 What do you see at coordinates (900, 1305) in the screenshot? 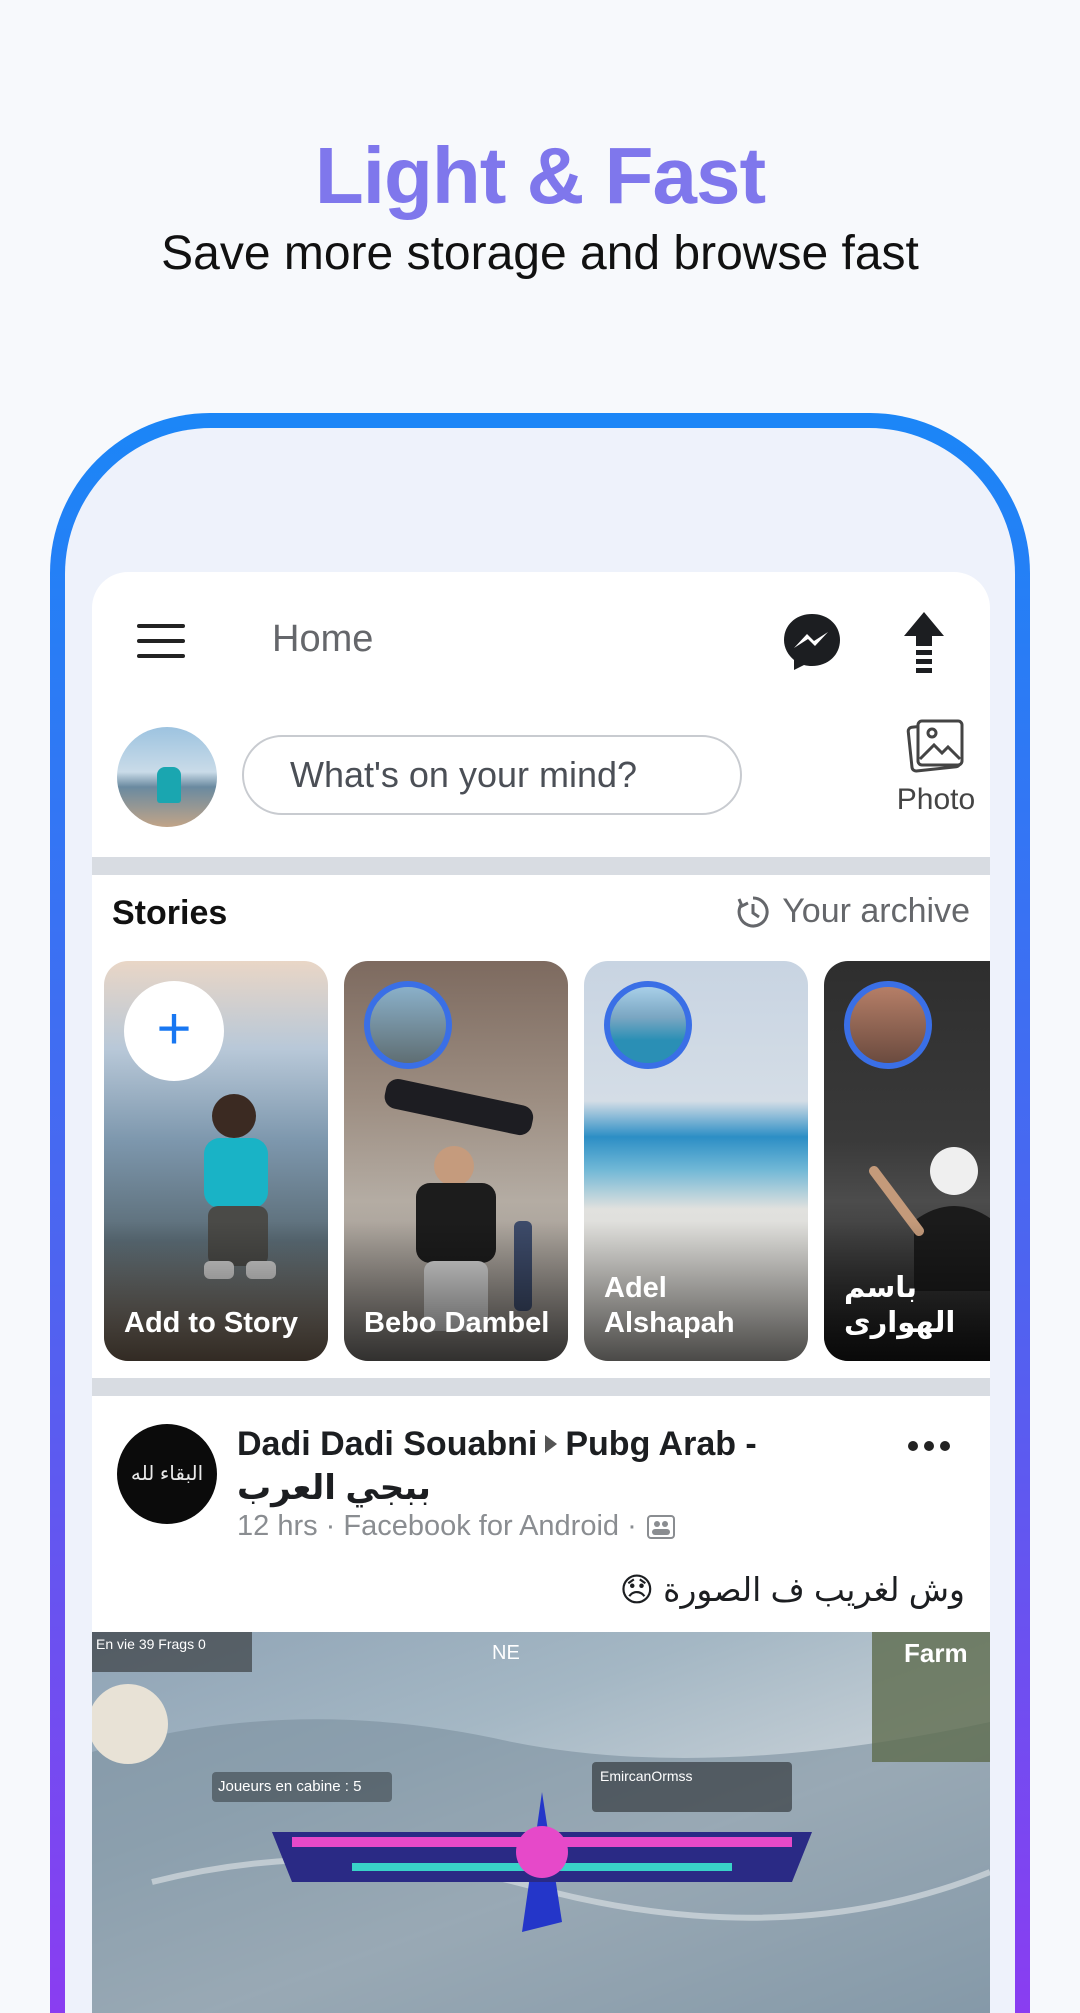
I see `story-name: باسم الهوارى` at bounding box center [900, 1305].